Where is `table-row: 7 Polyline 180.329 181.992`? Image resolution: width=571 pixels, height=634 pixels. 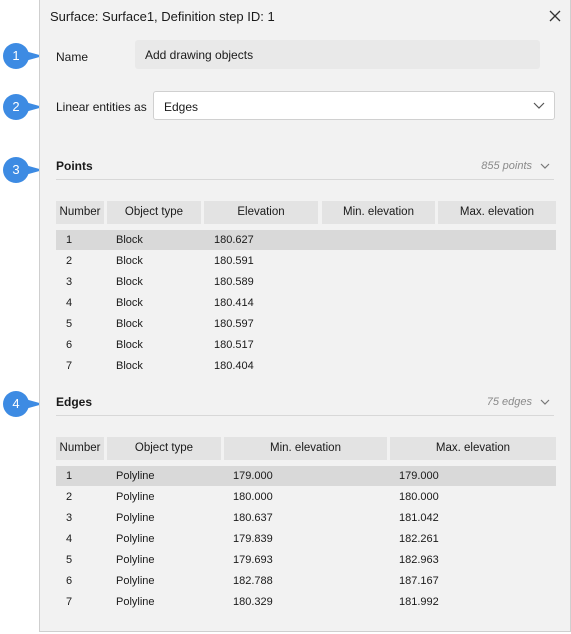
table-row: 7 Polyline 180.329 181.992 is located at coordinates (306, 602).